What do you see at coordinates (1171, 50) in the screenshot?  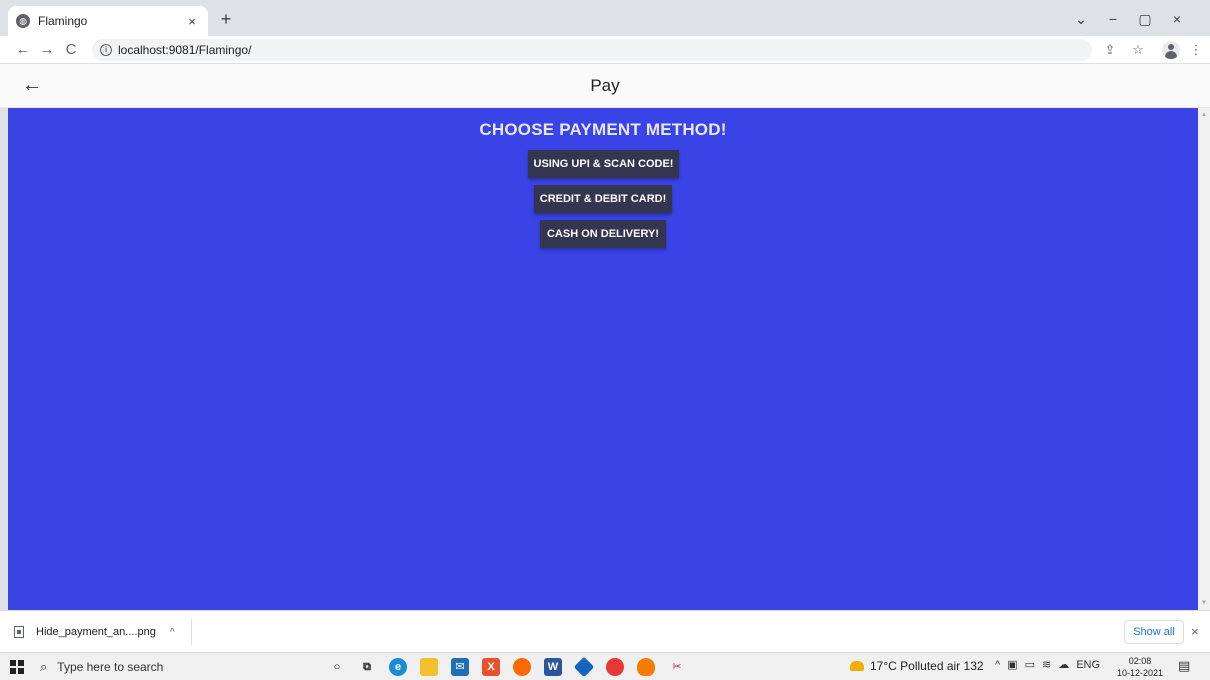 I see `profile-avatar-icon` at bounding box center [1171, 50].